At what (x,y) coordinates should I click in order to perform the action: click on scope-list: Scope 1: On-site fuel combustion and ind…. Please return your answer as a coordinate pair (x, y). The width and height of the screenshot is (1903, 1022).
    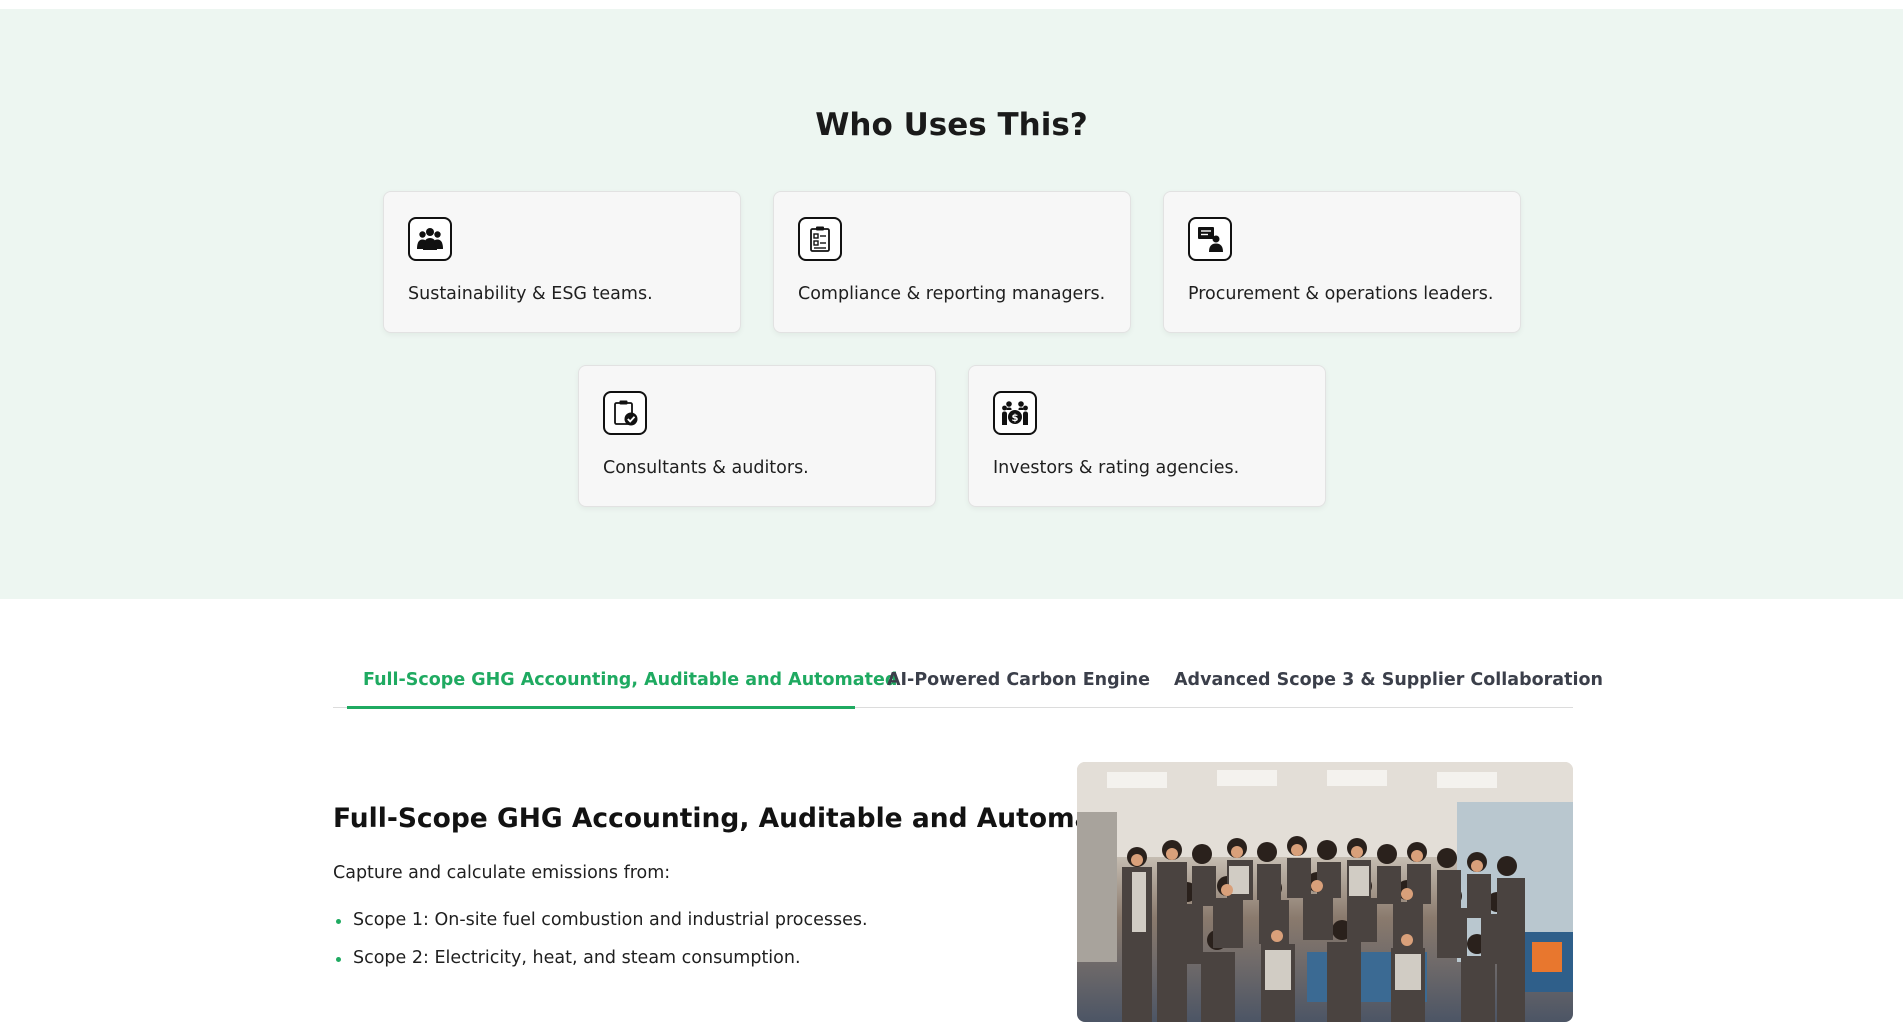
    Looking at the image, I should click on (600, 946).